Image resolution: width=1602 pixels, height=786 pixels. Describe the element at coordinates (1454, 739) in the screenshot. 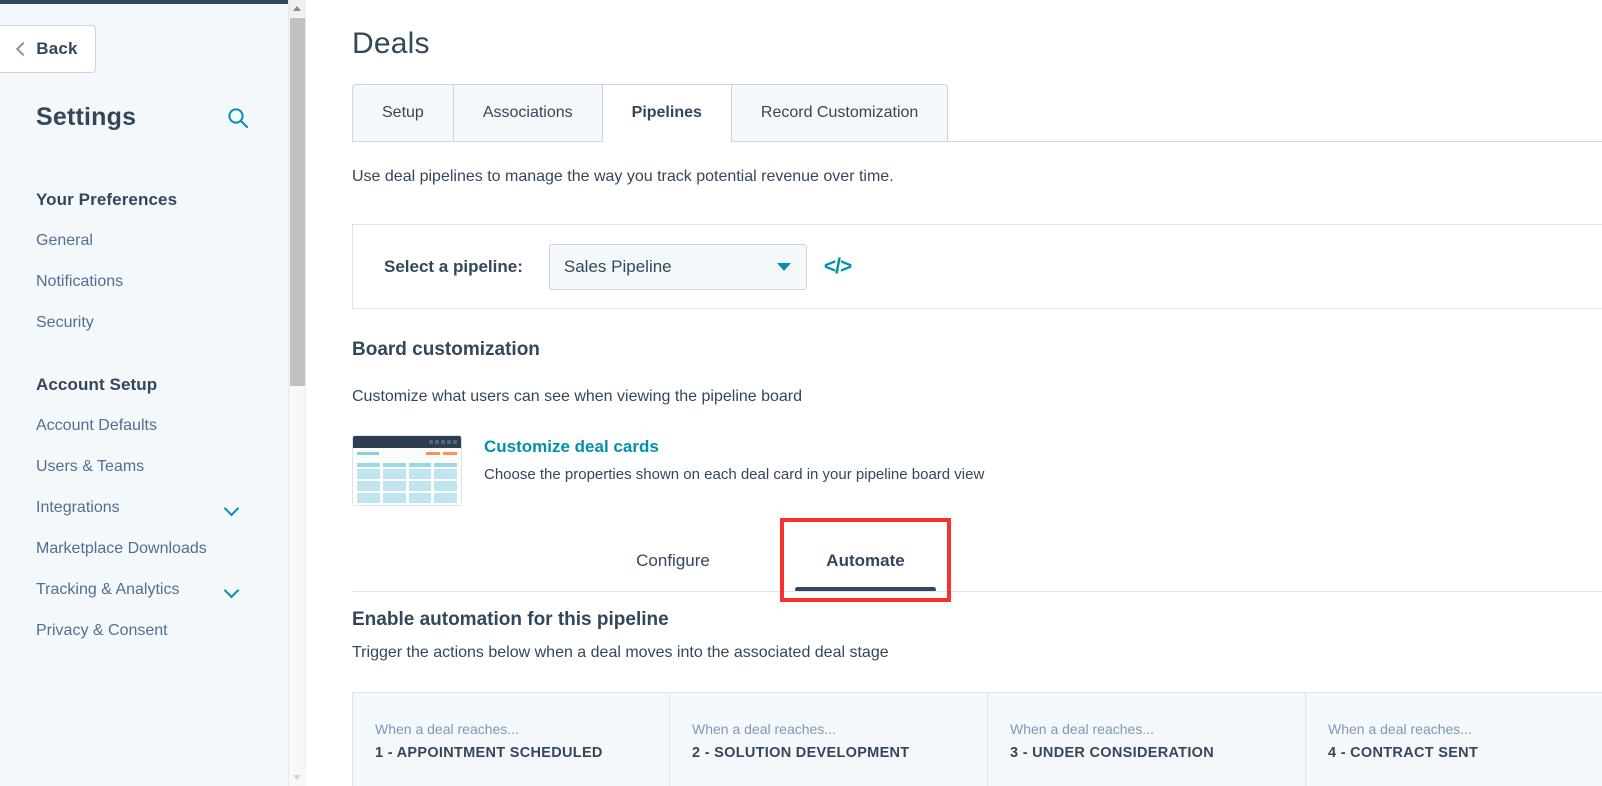

I see `stage-column: When a deal reaches... 4 - CONTRACT SENT` at that location.